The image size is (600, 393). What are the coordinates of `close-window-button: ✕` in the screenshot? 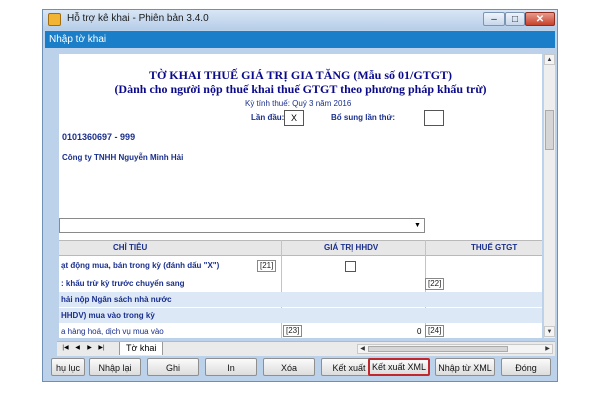 It's located at (540, 19).